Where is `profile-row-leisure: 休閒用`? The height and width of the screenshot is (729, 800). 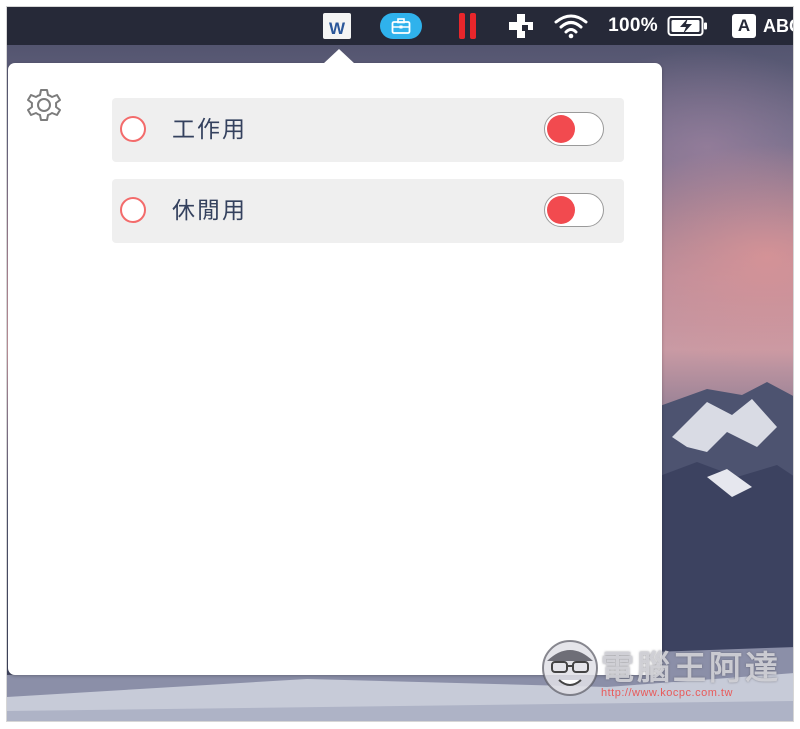 profile-row-leisure: 休閒用 is located at coordinates (368, 211).